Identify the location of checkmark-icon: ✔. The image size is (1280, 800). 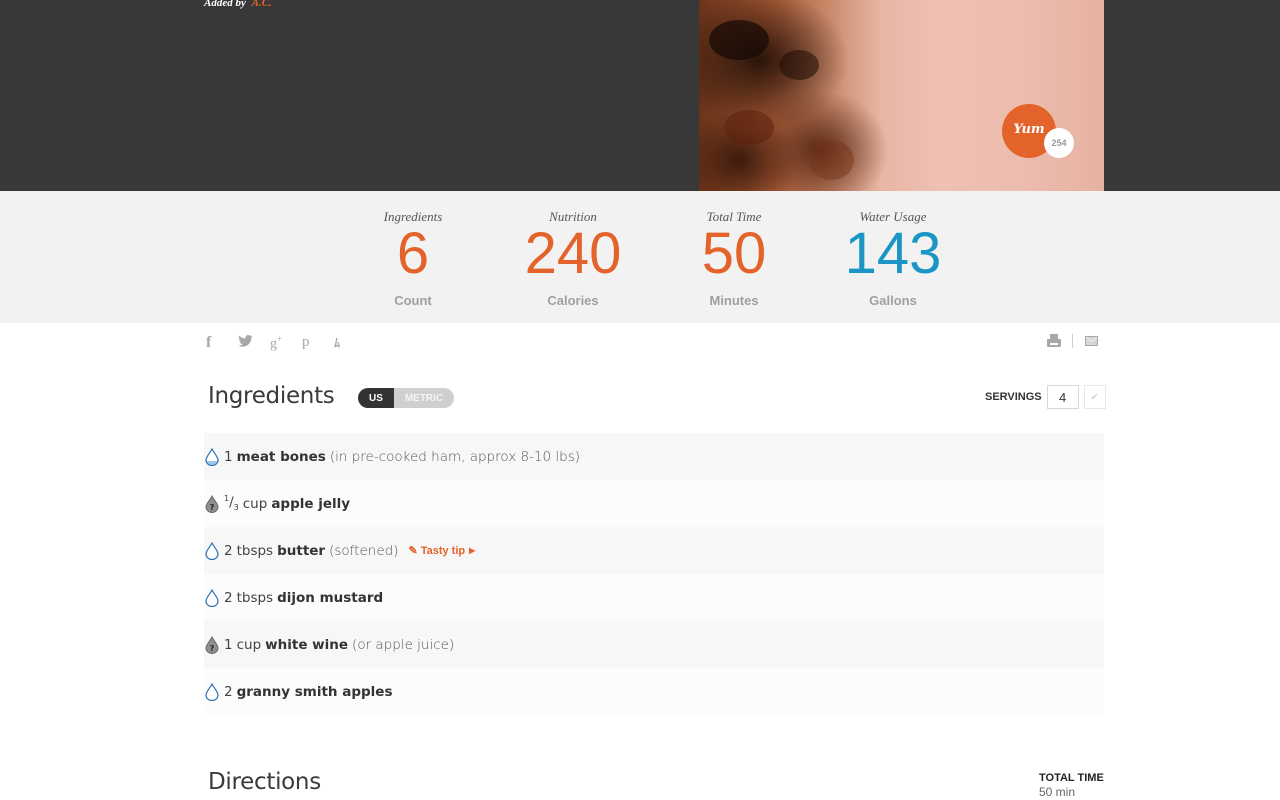
(1094, 397).